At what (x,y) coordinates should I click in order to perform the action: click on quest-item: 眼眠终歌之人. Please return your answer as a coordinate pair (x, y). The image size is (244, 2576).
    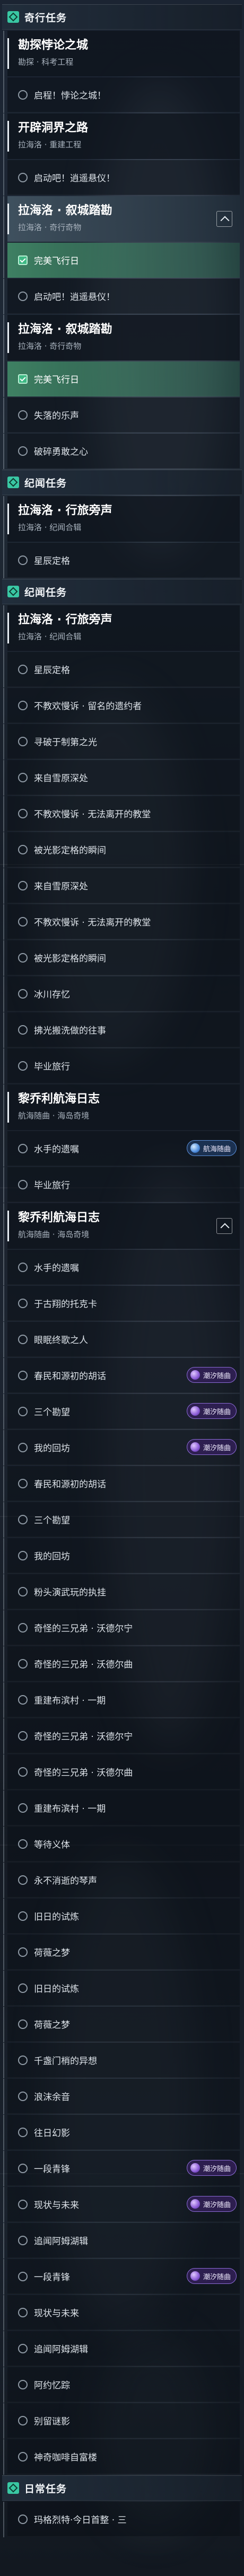
    Looking at the image, I should click on (122, 1339).